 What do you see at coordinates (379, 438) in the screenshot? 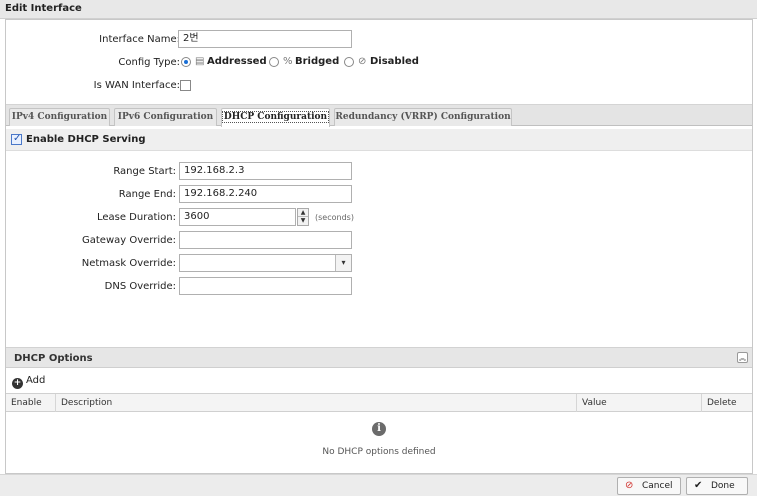
I see `dhcp-options-empty-state: i No DHCP options defined` at bounding box center [379, 438].